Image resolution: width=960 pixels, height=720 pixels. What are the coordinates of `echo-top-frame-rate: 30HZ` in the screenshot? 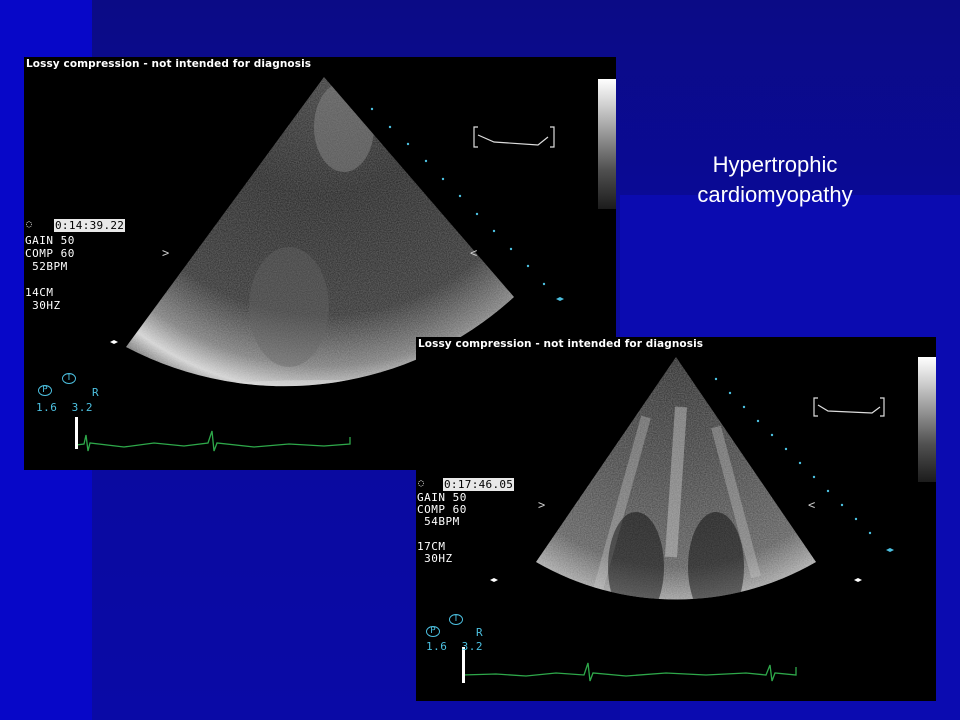 It's located at (43, 305).